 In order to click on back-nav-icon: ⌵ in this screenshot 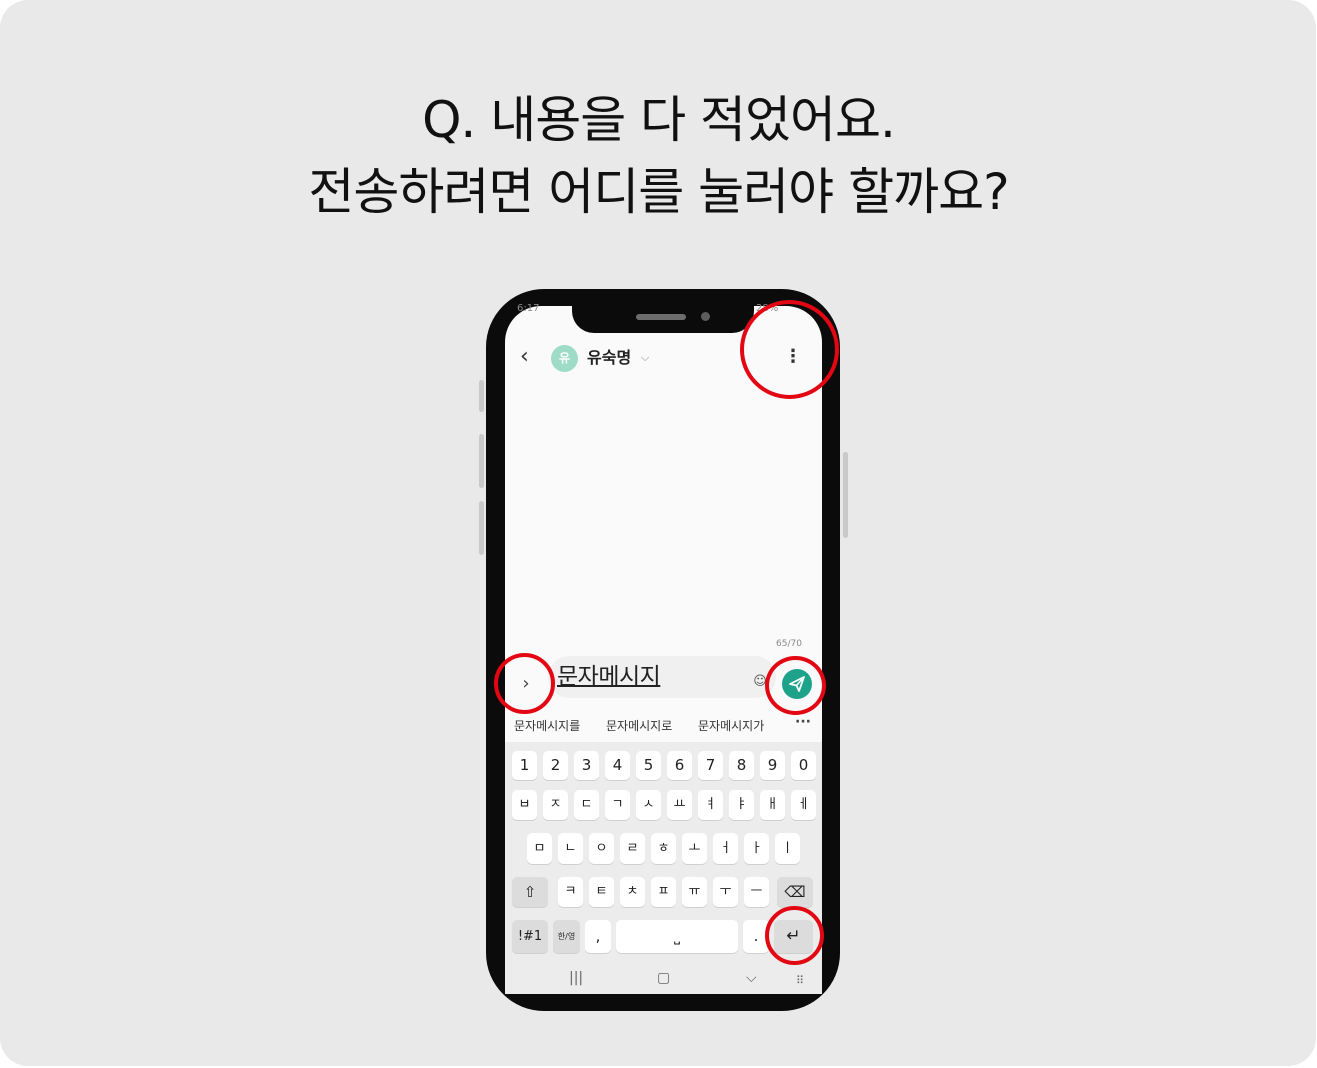, I will do `click(751, 978)`.